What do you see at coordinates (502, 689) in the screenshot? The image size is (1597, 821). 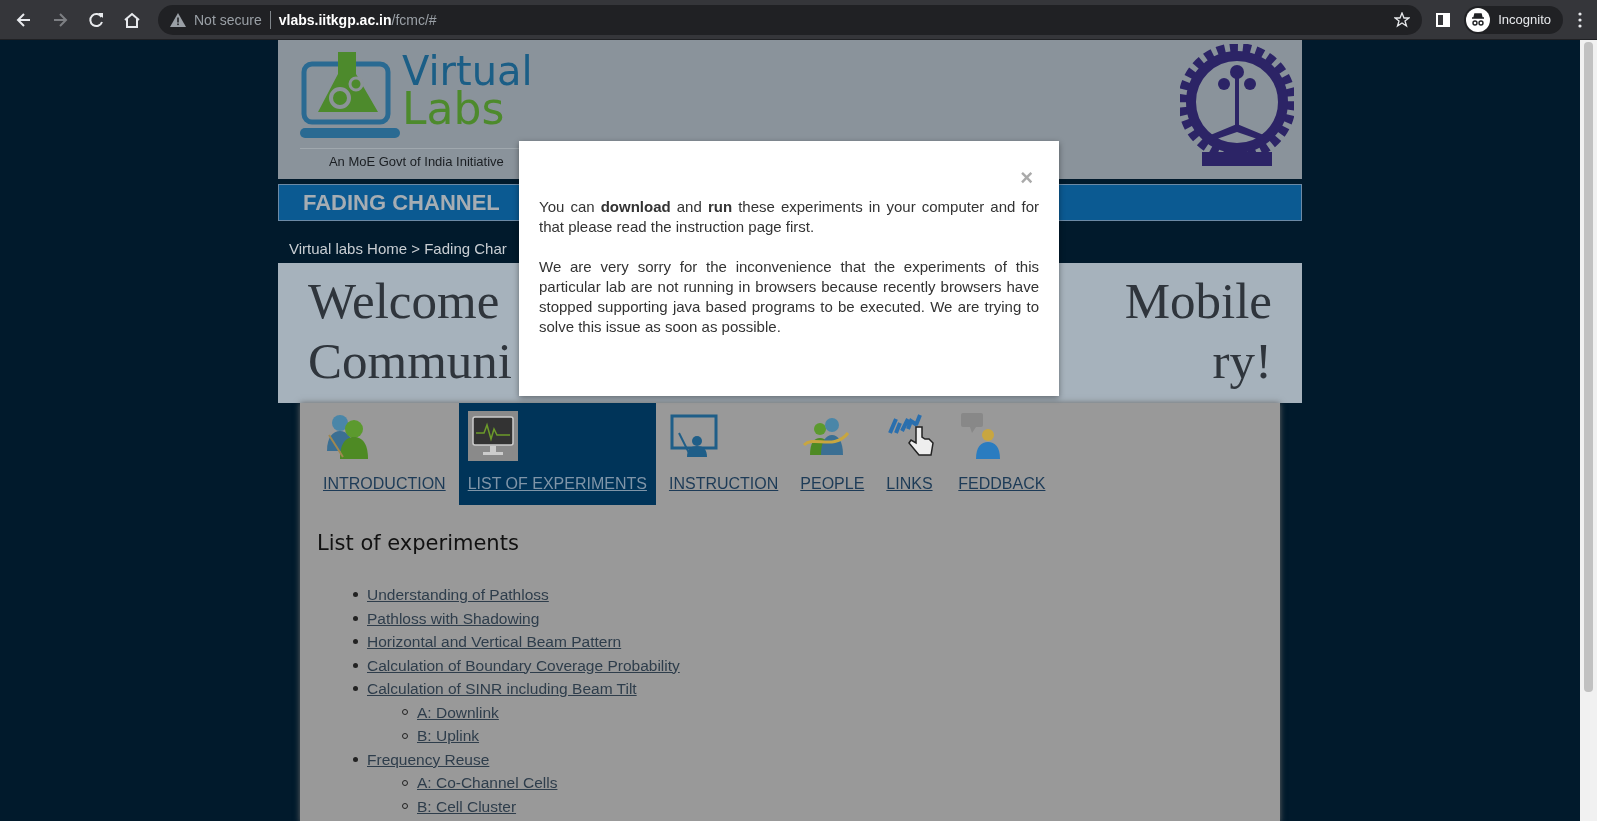 I see `experiment-link: Calculation of SINR including Beam Tilt` at bounding box center [502, 689].